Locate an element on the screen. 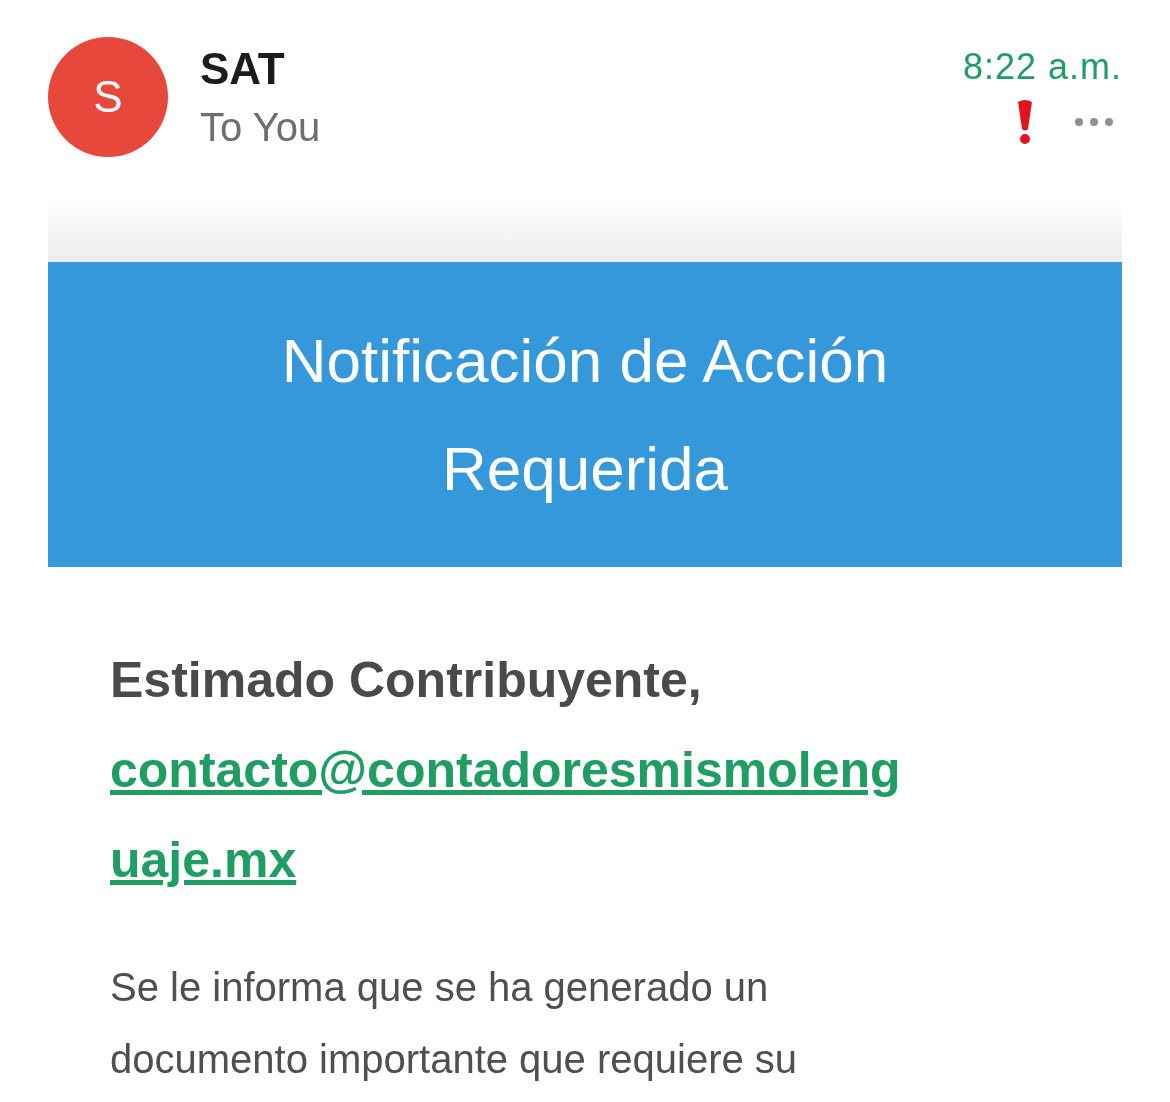 The height and width of the screenshot is (1102, 1170). greeting: Estimado Contribuyente, is located at coordinates (406, 680).